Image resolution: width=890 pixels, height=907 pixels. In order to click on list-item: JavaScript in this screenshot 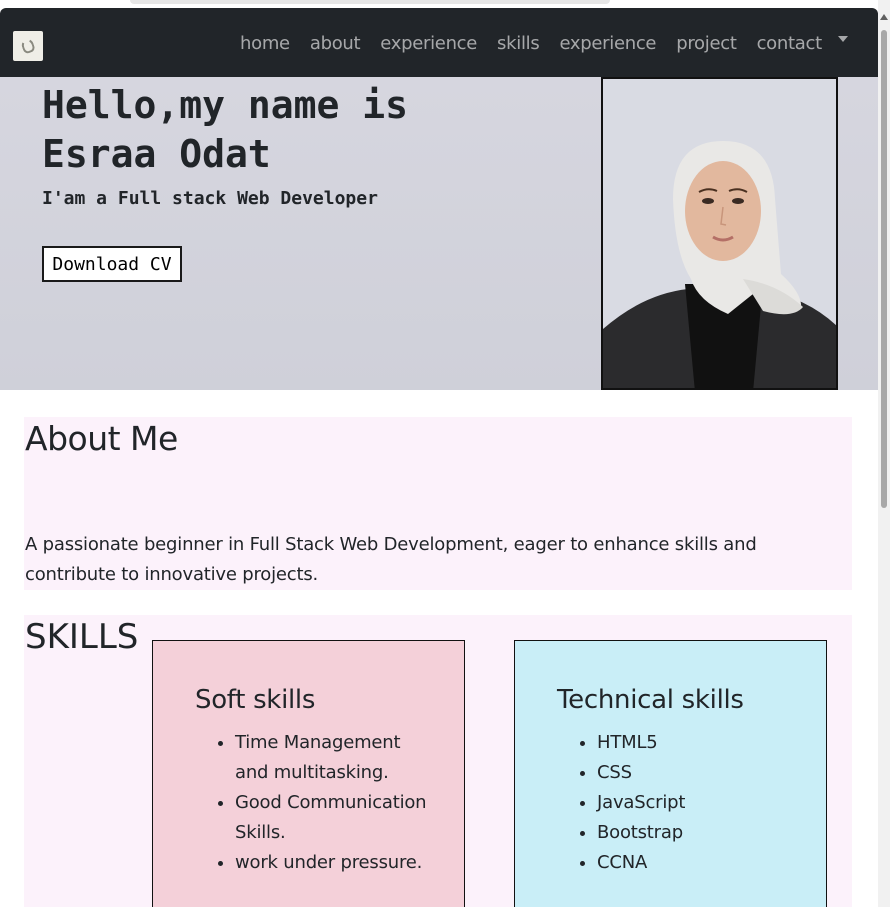, I will do `click(697, 803)`.